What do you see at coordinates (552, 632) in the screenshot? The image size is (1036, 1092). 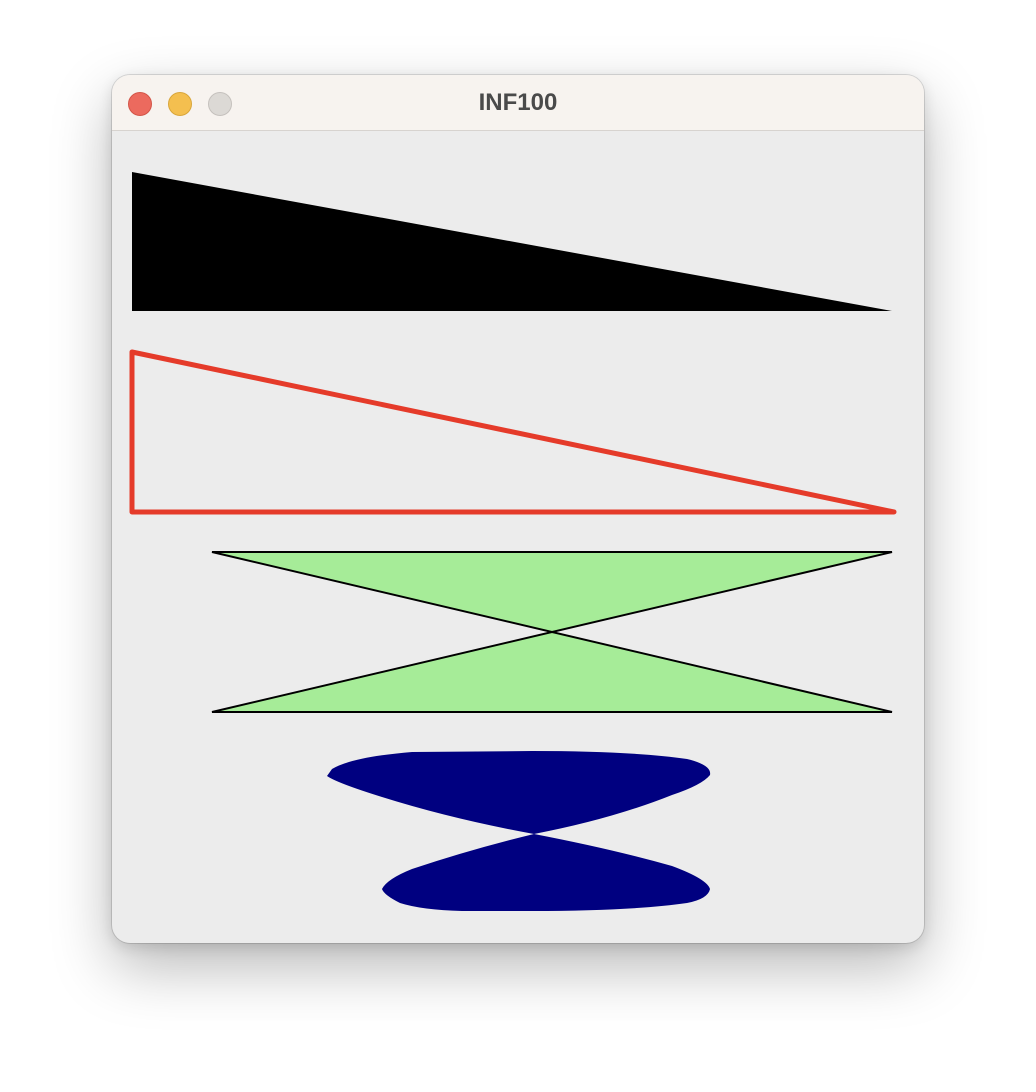 I see `green-hourglass` at bounding box center [552, 632].